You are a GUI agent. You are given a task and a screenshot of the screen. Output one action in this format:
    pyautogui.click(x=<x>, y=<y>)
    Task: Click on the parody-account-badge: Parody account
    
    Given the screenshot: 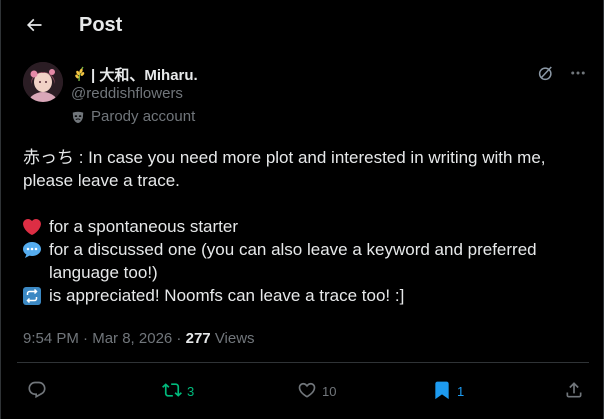 What is the action you would take?
    pyautogui.click(x=133, y=116)
    